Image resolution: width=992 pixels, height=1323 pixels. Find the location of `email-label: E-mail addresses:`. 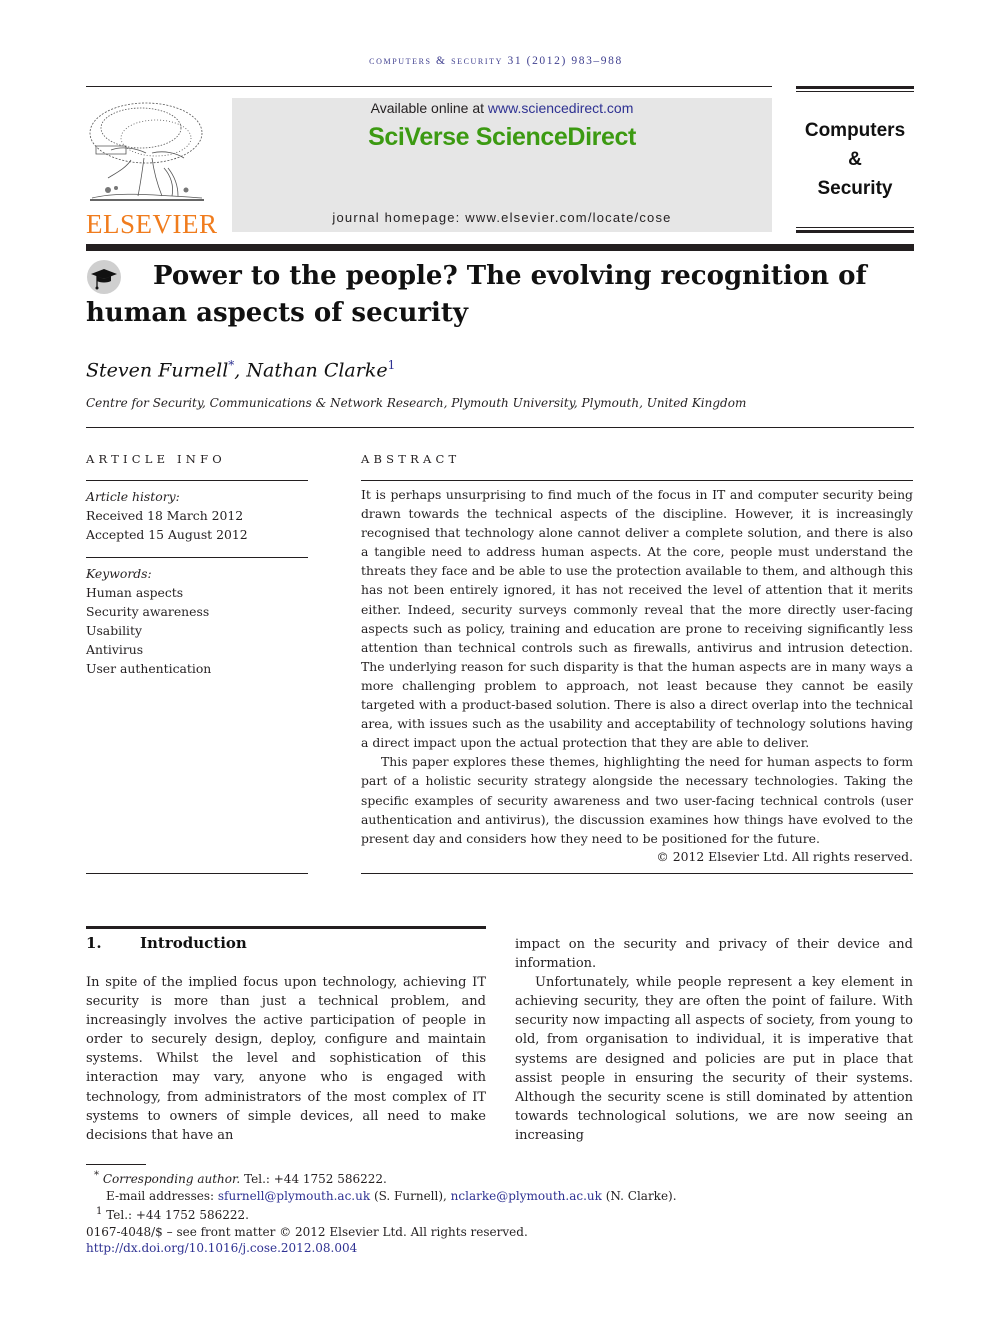

email-label: E-mail addresses: is located at coordinates (162, 1195).